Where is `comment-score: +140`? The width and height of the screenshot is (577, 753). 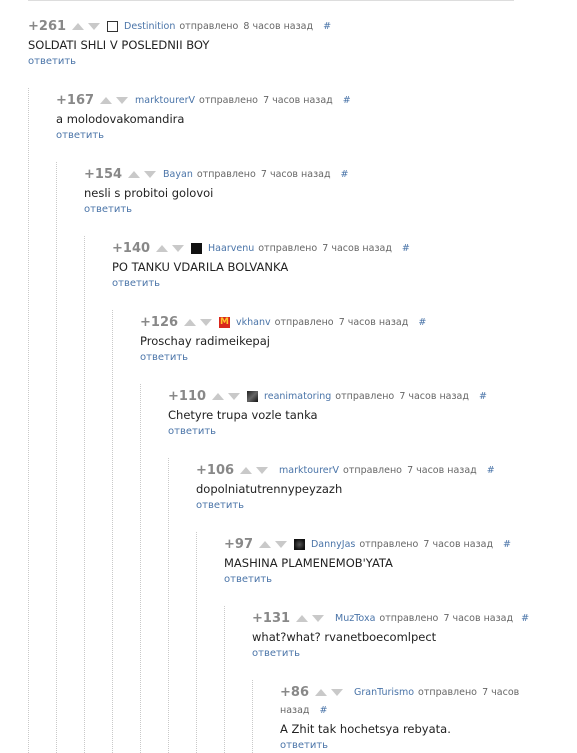
comment-score: +140 is located at coordinates (131, 248).